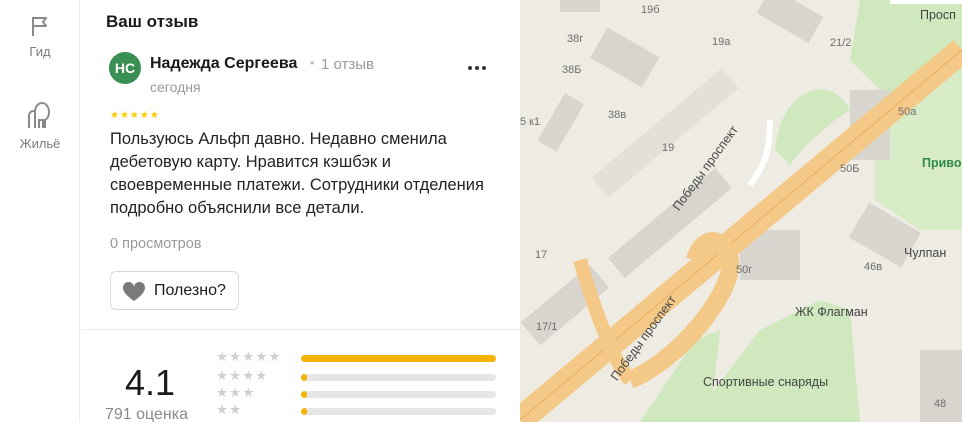 The image size is (962, 422). What do you see at coordinates (547, 327) in the screenshot?
I see `map-label: 17/1` at bounding box center [547, 327].